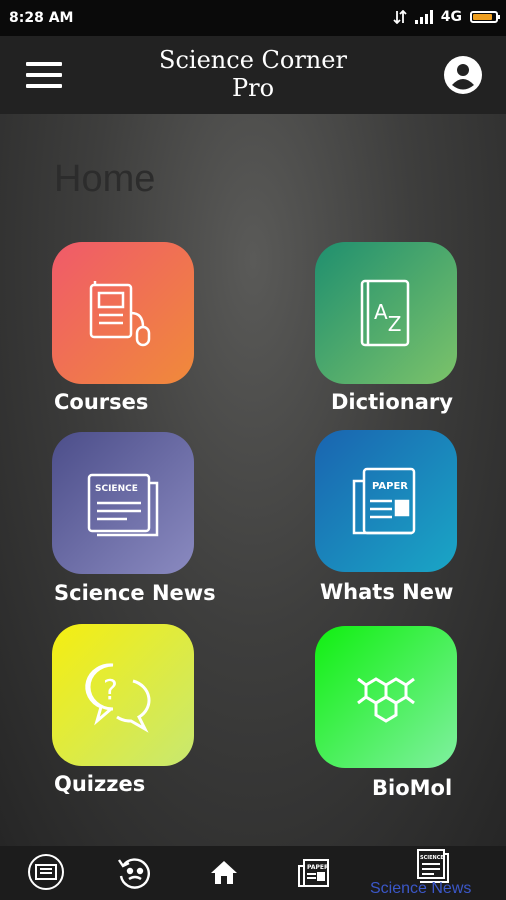 This screenshot has width=506, height=900. I want to click on whats-new-tile: PAPER, so click(386, 501).